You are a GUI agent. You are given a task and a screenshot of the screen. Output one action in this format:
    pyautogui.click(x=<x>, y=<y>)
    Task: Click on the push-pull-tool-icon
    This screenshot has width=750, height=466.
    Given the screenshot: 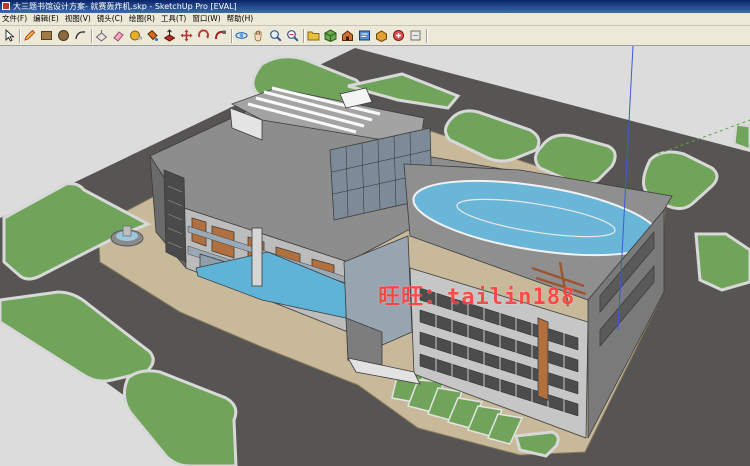 What is the action you would take?
    pyautogui.click(x=101, y=35)
    